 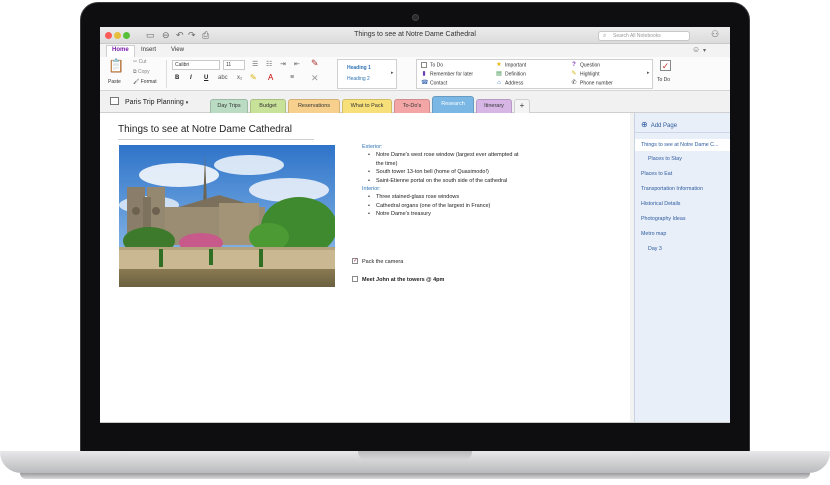 I want to click on camera-icon, so click(x=415, y=17).